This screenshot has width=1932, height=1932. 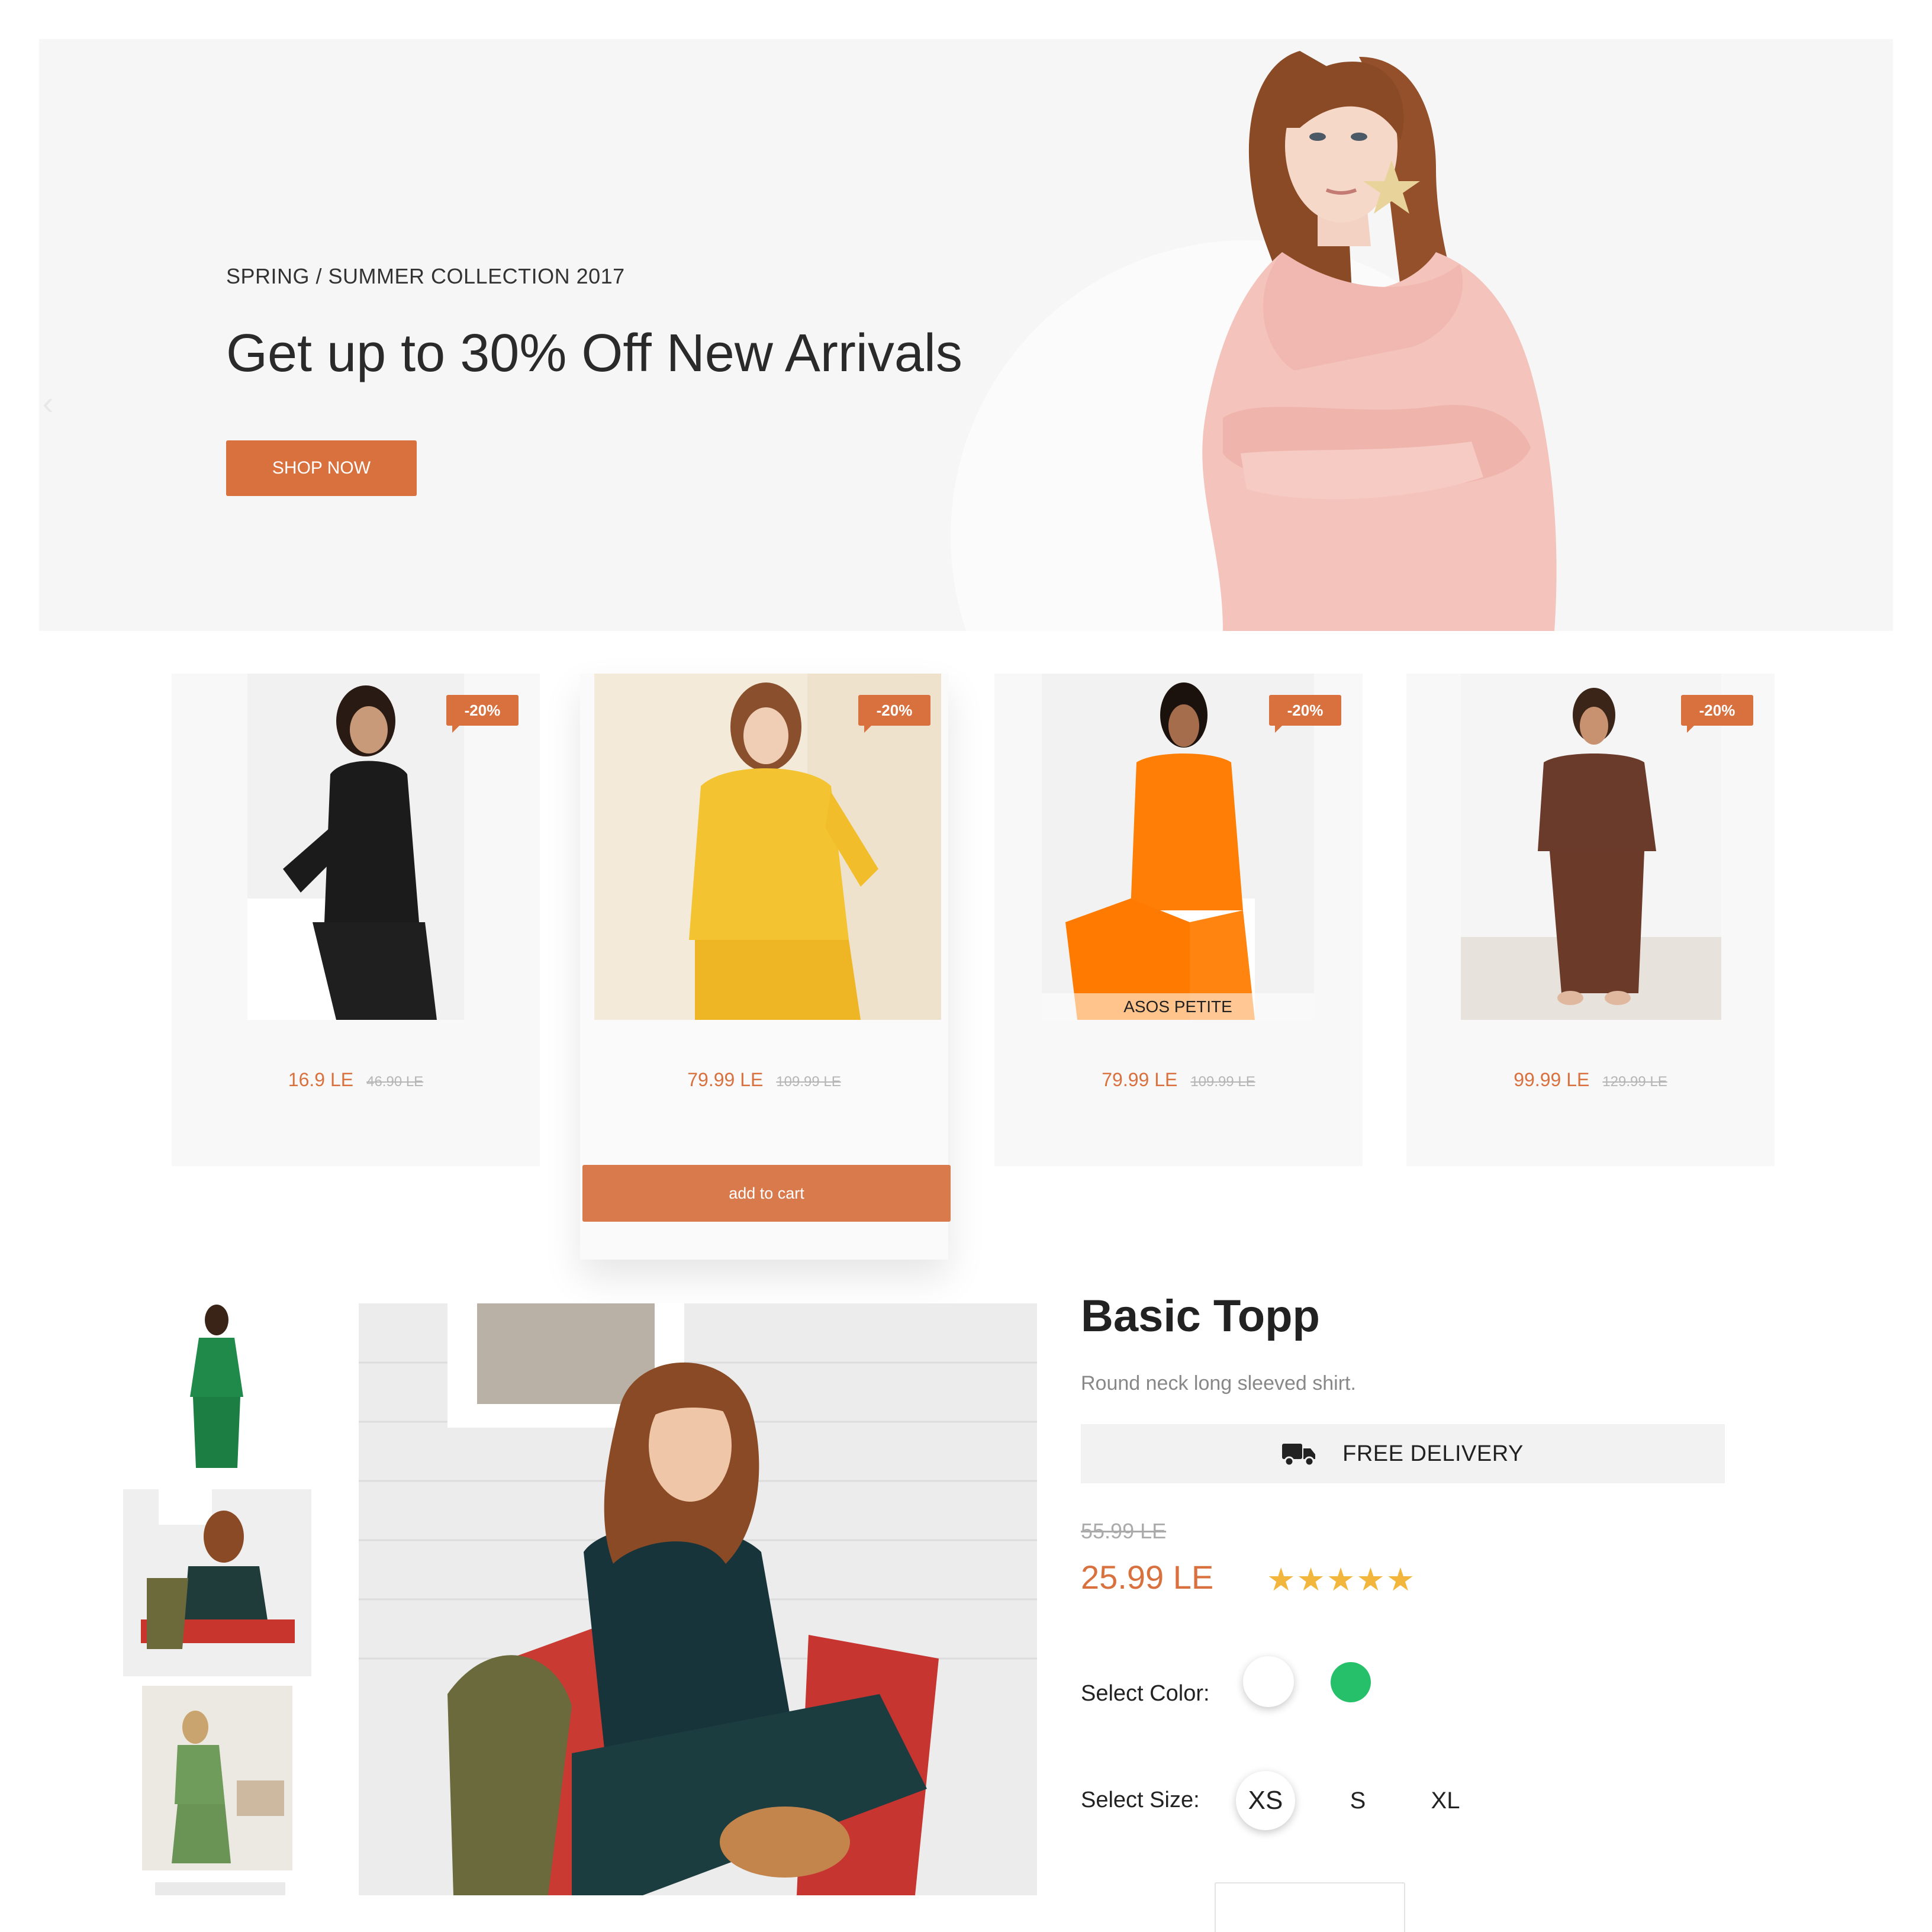 I want to click on quantity-stepper, so click(x=1310, y=1907).